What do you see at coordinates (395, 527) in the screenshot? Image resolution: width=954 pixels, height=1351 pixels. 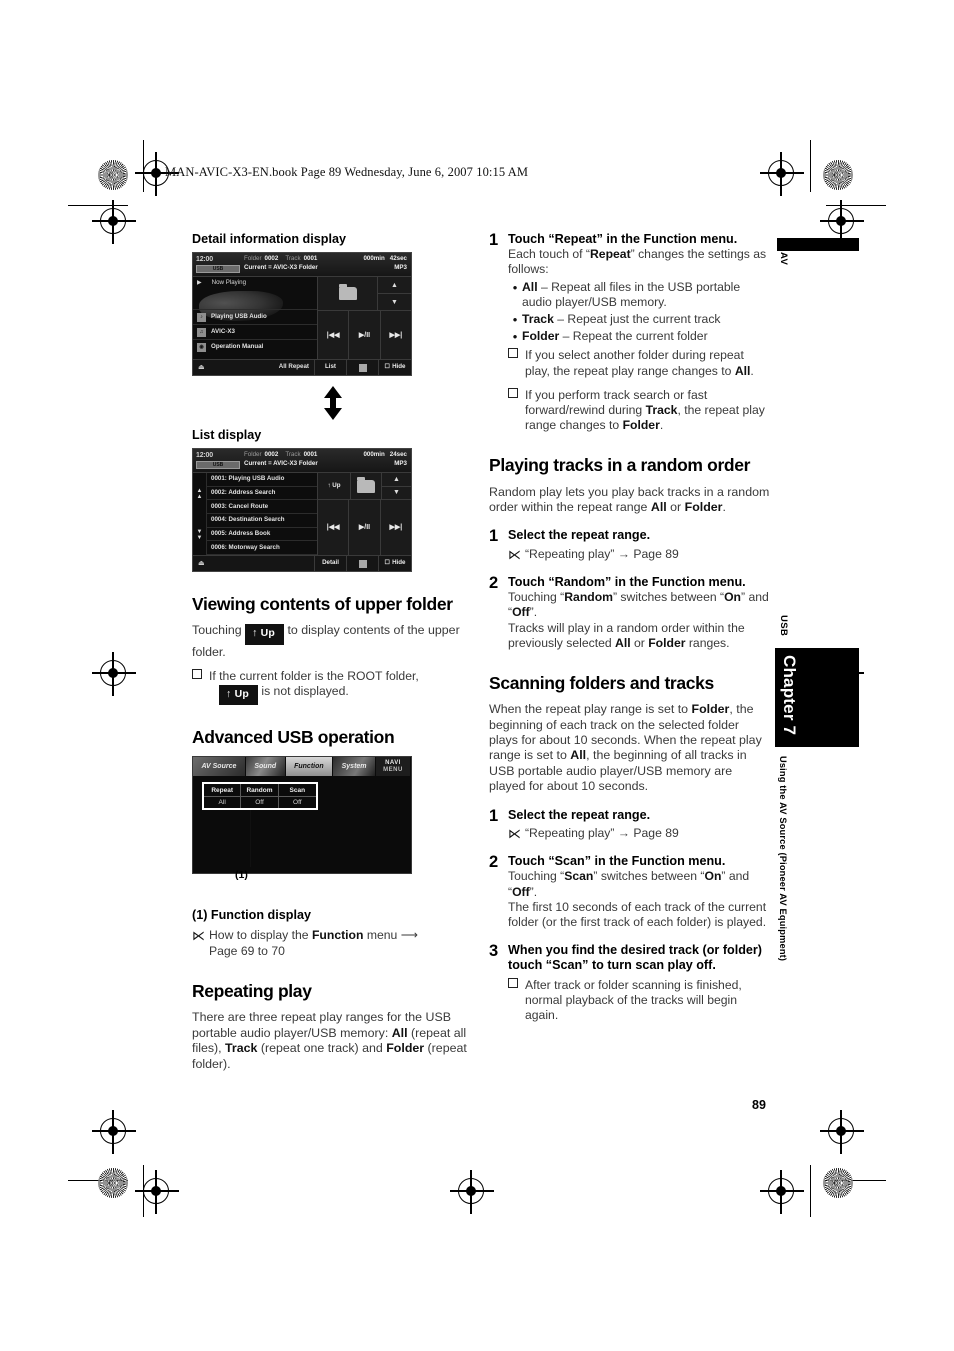 I see `list-next-track-button: ▶▶|` at bounding box center [395, 527].